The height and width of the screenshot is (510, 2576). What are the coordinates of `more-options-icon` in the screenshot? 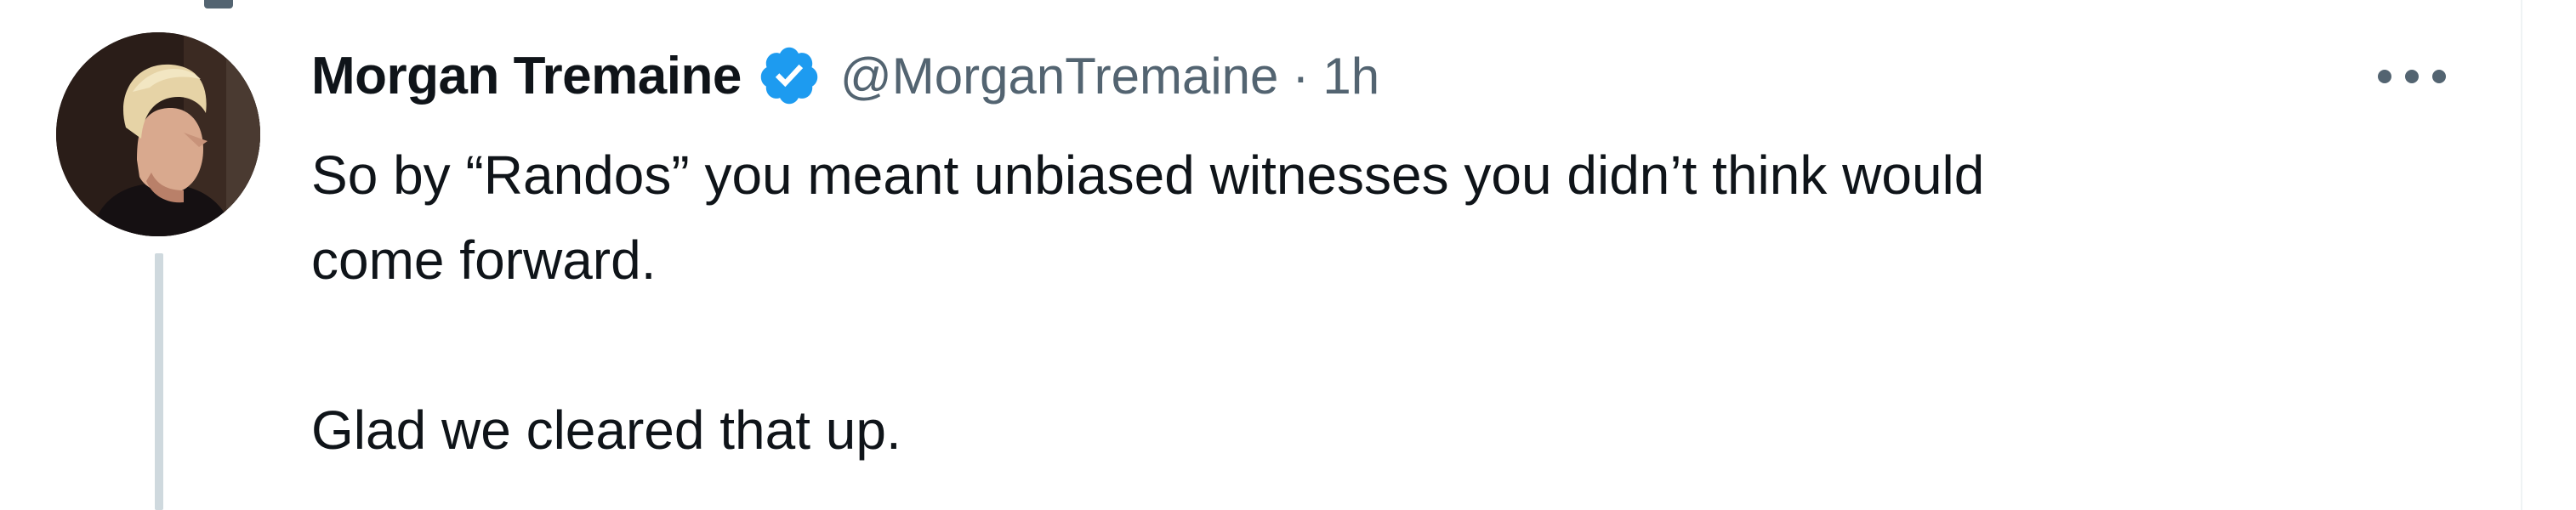 It's located at (2412, 77).